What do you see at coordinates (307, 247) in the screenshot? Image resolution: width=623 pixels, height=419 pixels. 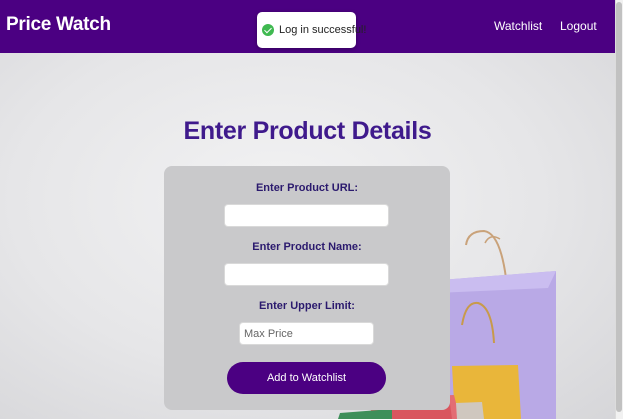 I see `product-name-label: Enter Product Name:` at bounding box center [307, 247].